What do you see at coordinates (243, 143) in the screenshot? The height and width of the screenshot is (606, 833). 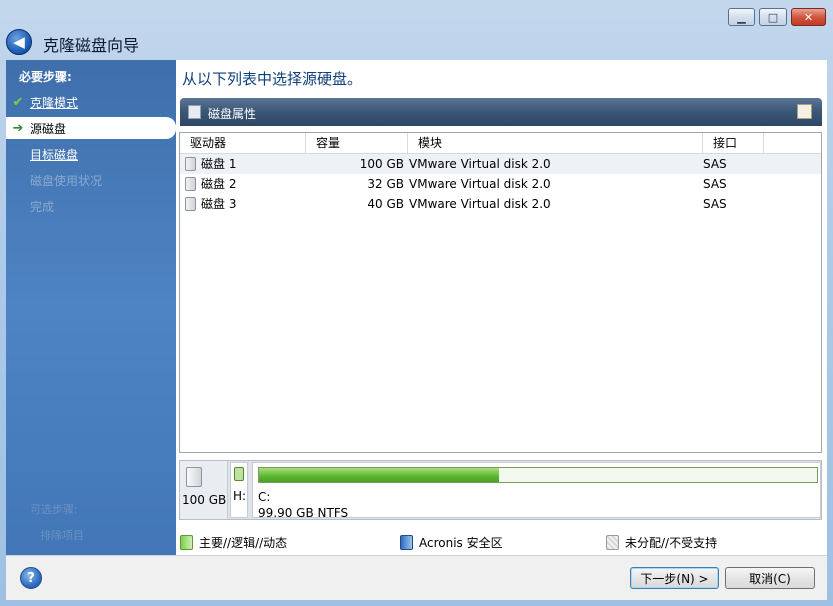 I see `header-drive: 驱动器` at bounding box center [243, 143].